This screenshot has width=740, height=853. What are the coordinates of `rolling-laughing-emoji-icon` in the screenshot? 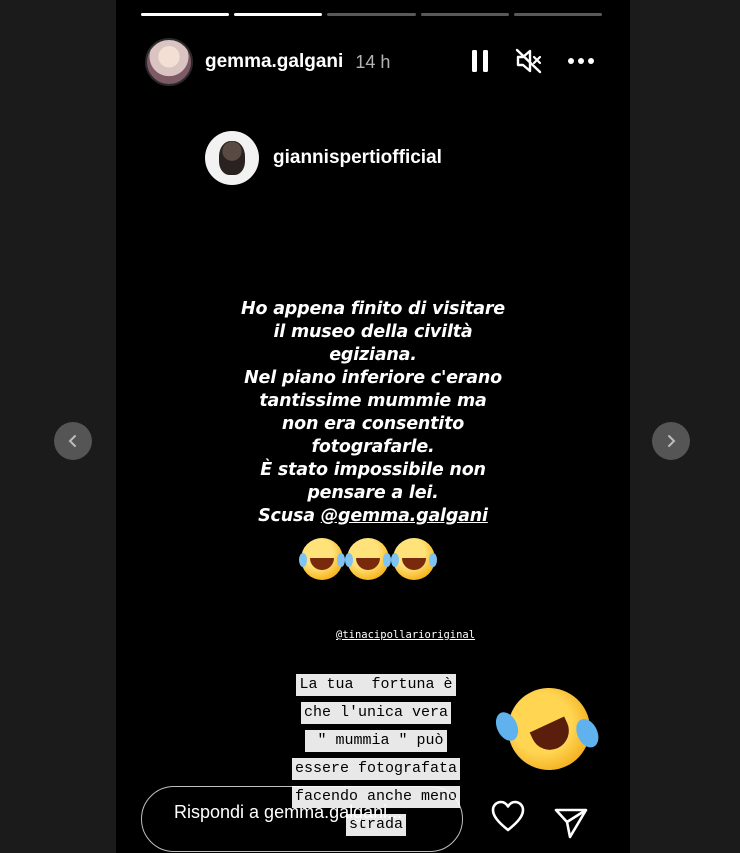 It's located at (549, 729).